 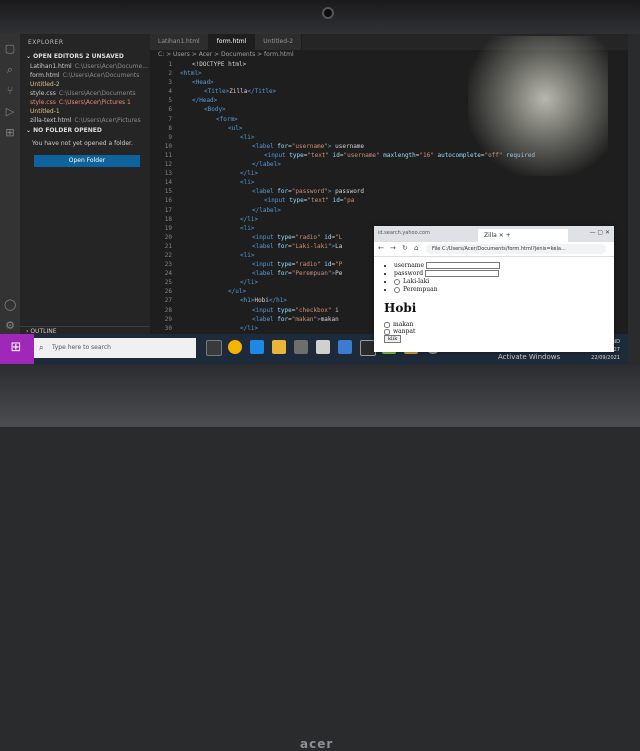 What do you see at coordinates (389, 42) in the screenshot?
I see `editor-tabs: Latihan1.html form.html Untitled-2` at bounding box center [389, 42].